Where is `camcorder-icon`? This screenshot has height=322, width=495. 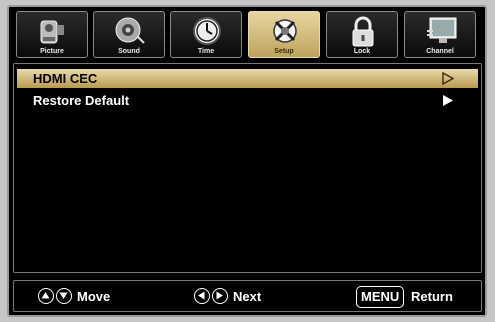 camcorder-icon is located at coordinates (52, 32).